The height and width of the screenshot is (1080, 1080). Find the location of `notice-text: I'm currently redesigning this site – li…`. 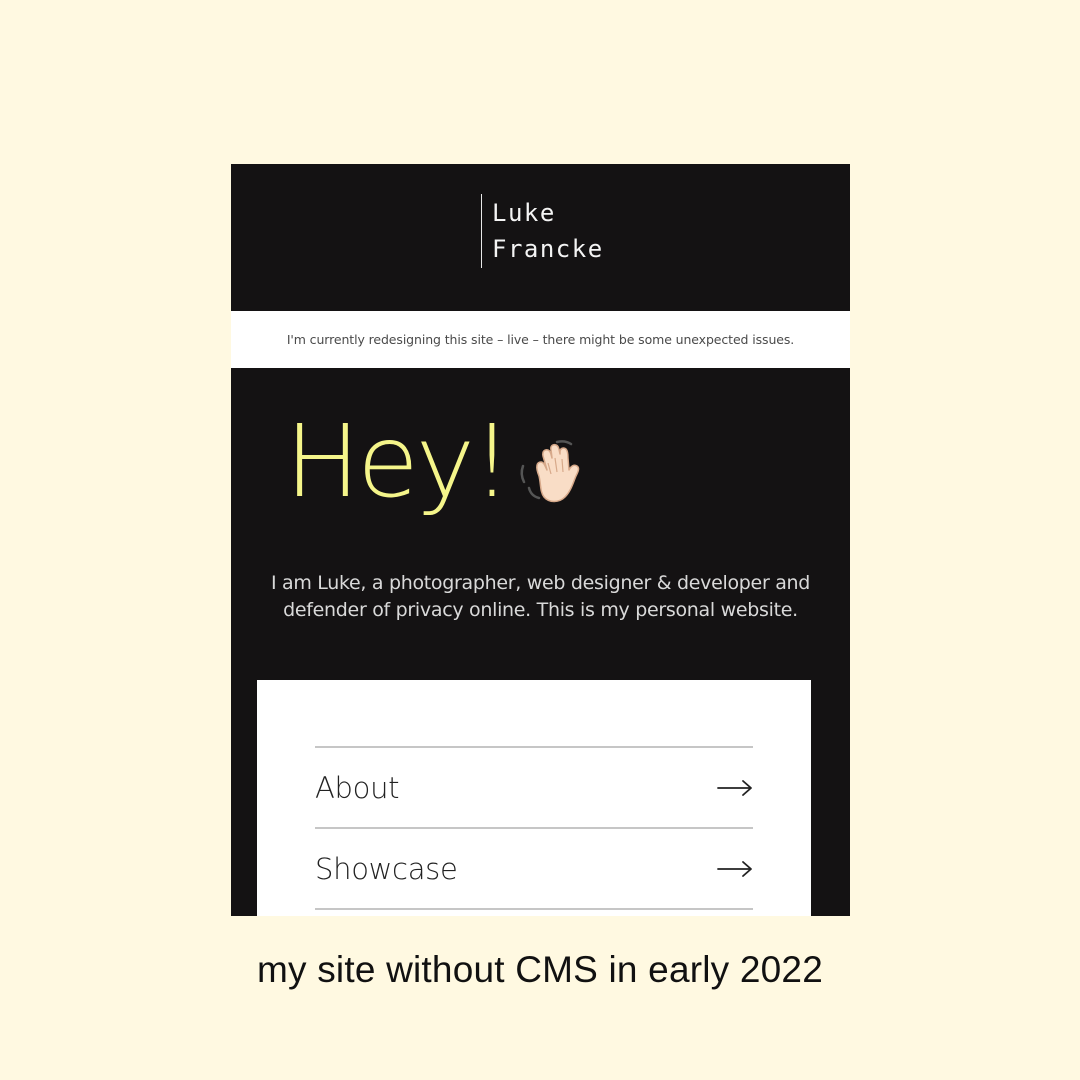

notice-text: I'm currently redesigning this site – li… is located at coordinates (540, 339).